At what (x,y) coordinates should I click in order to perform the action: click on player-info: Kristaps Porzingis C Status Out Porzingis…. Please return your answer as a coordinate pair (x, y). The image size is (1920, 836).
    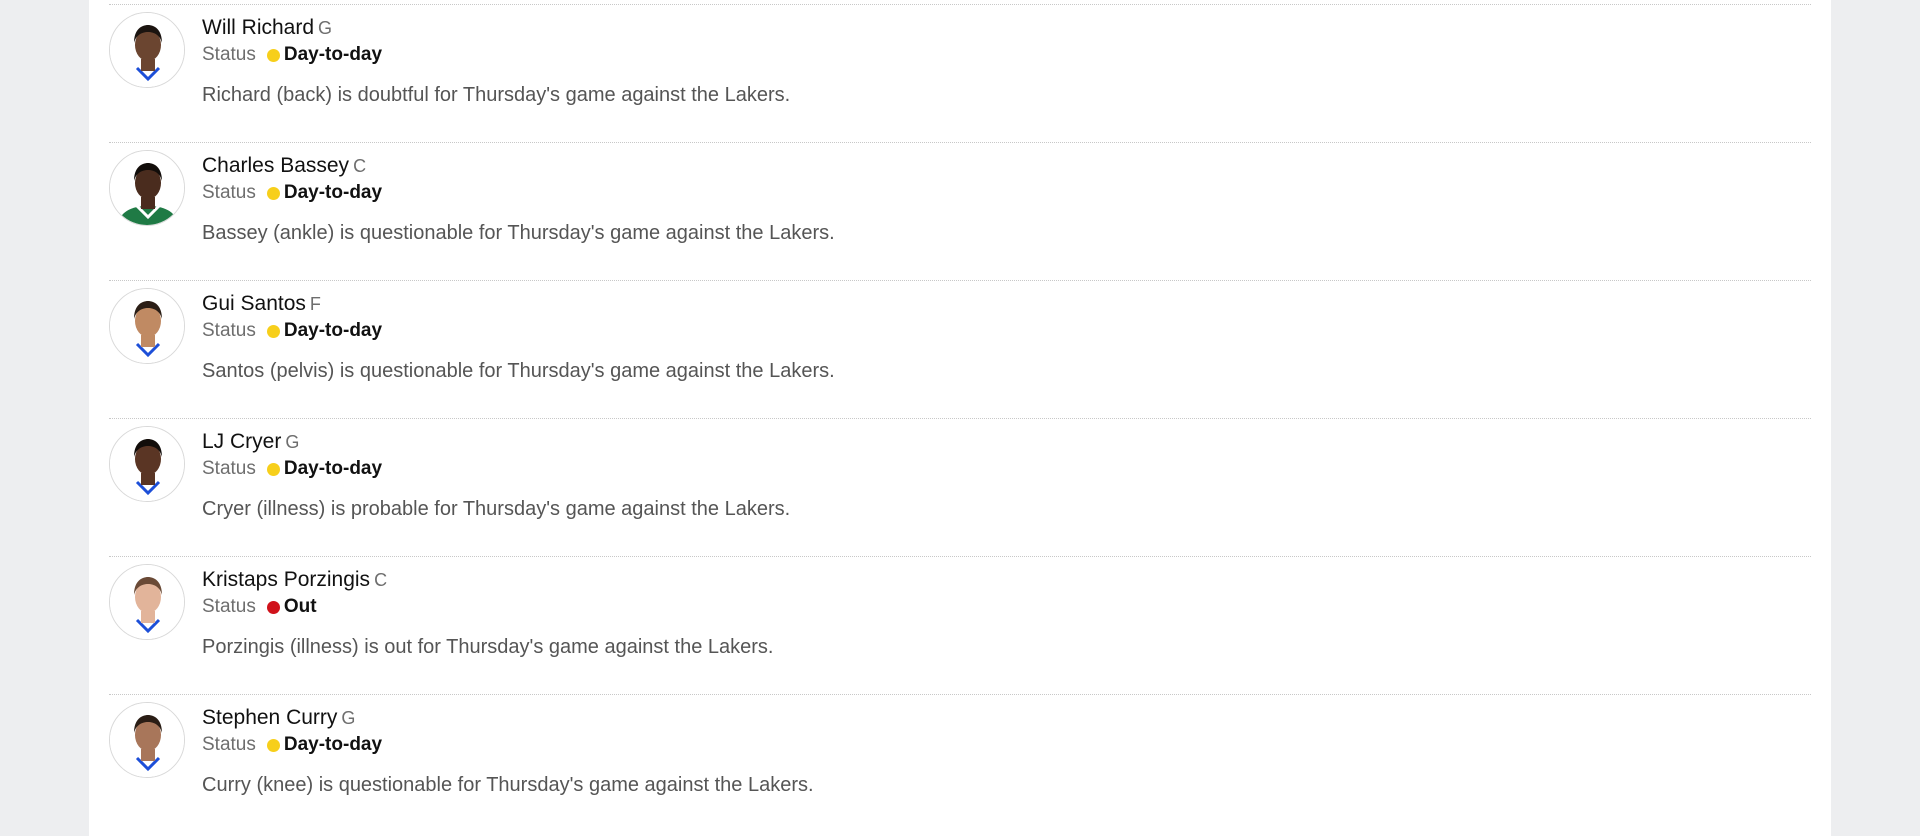
    Looking at the image, I should click on (487, 613).